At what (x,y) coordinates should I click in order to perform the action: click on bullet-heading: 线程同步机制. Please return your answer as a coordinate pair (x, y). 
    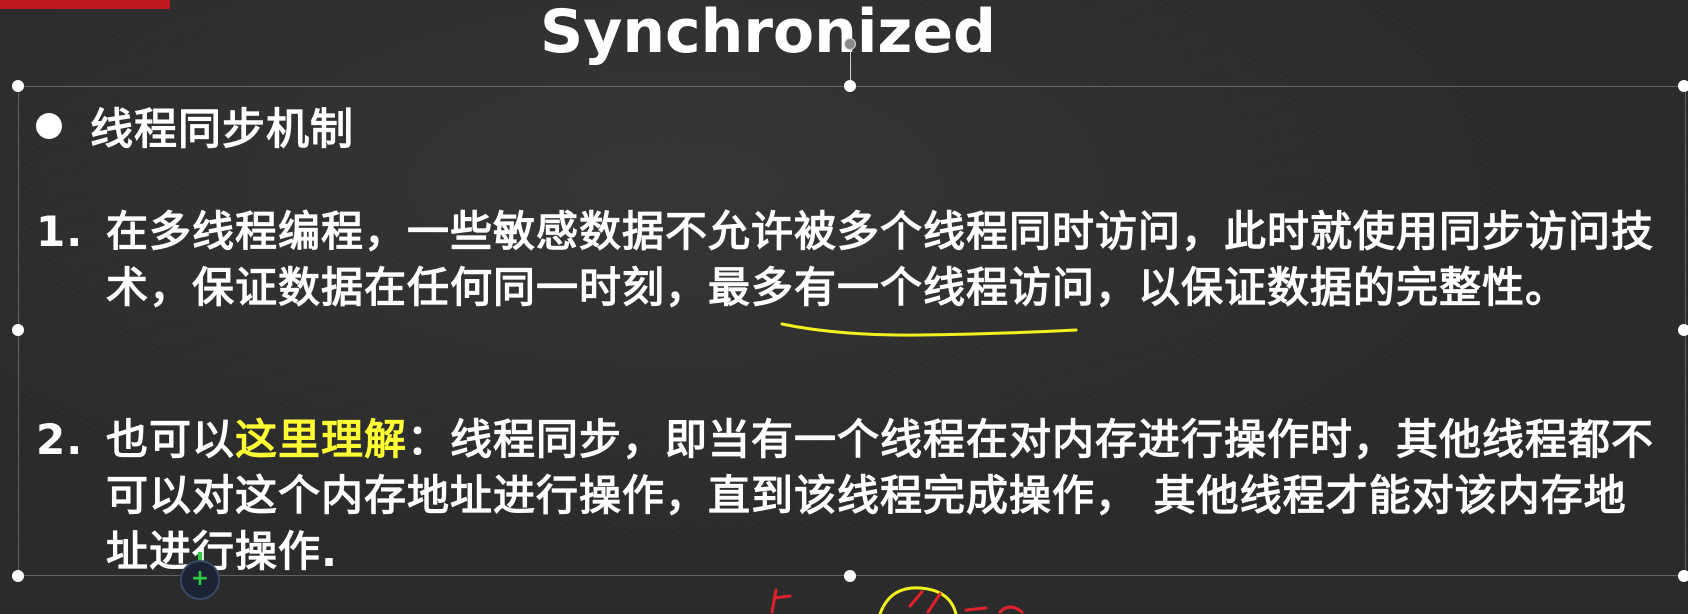
    Looking at the image, I should click on (195, 126).